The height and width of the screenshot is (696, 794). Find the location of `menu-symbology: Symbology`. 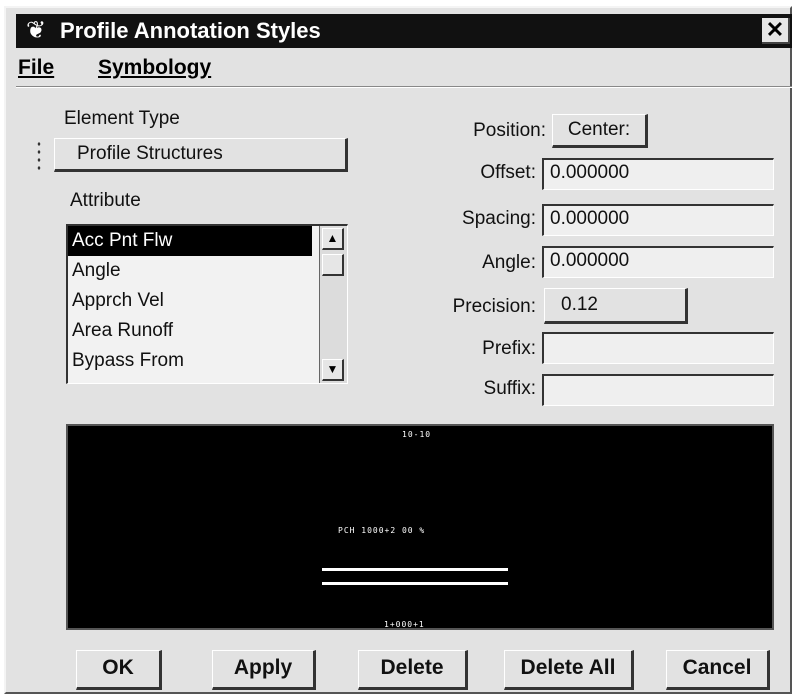

menu-symbology: Symbology is located at coordinates (154, 68).